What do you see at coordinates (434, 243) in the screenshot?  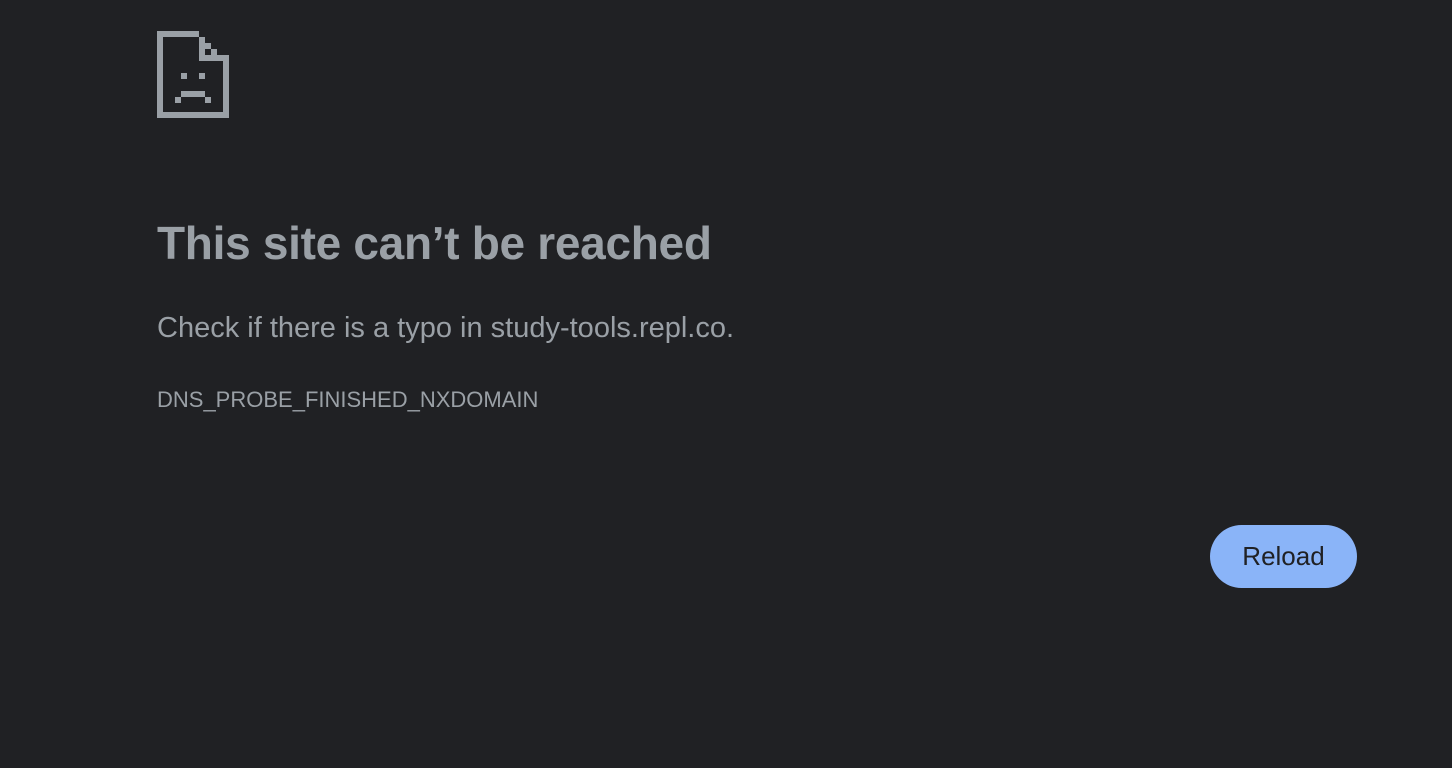 I see `page-title: This site can’t be reached` at bounding box center [434, 243].